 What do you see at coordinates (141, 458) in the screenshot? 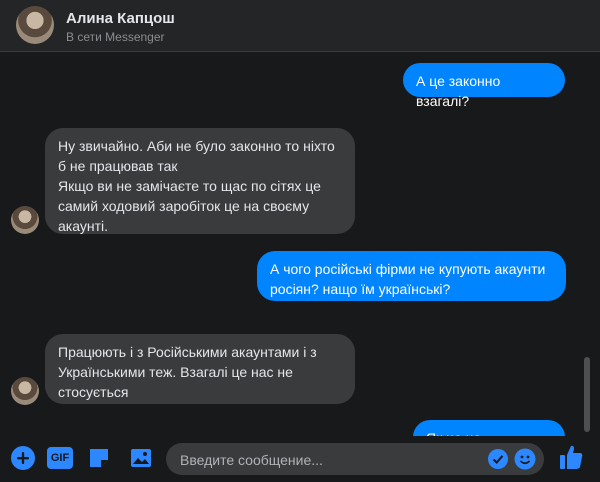
I see `image-icon` at bounding box center [141, 458].